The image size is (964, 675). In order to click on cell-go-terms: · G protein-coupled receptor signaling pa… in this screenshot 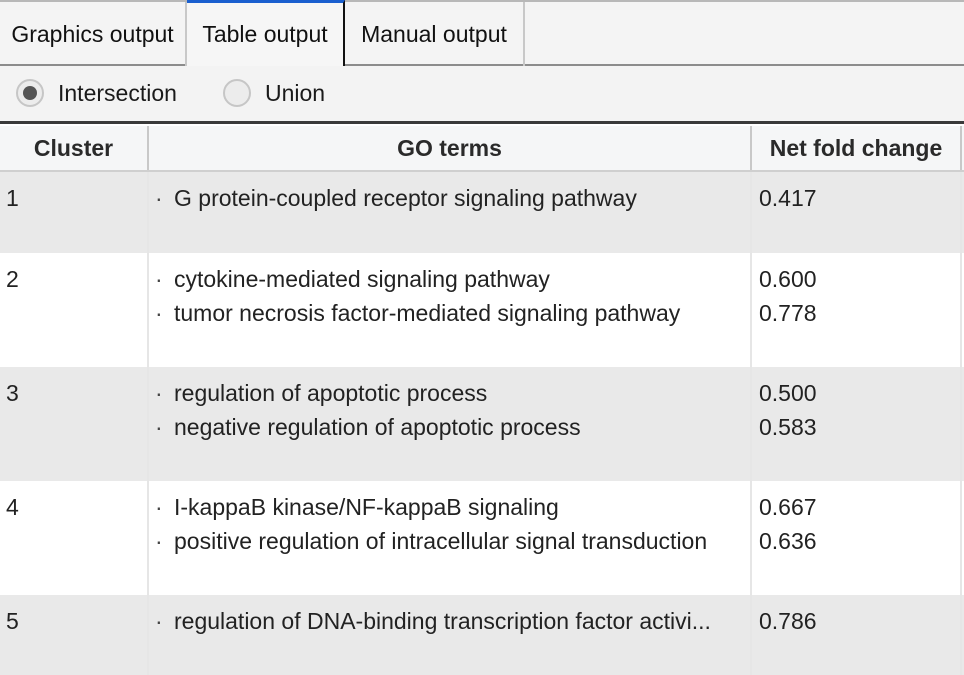, I will do `click(450, 212)`.